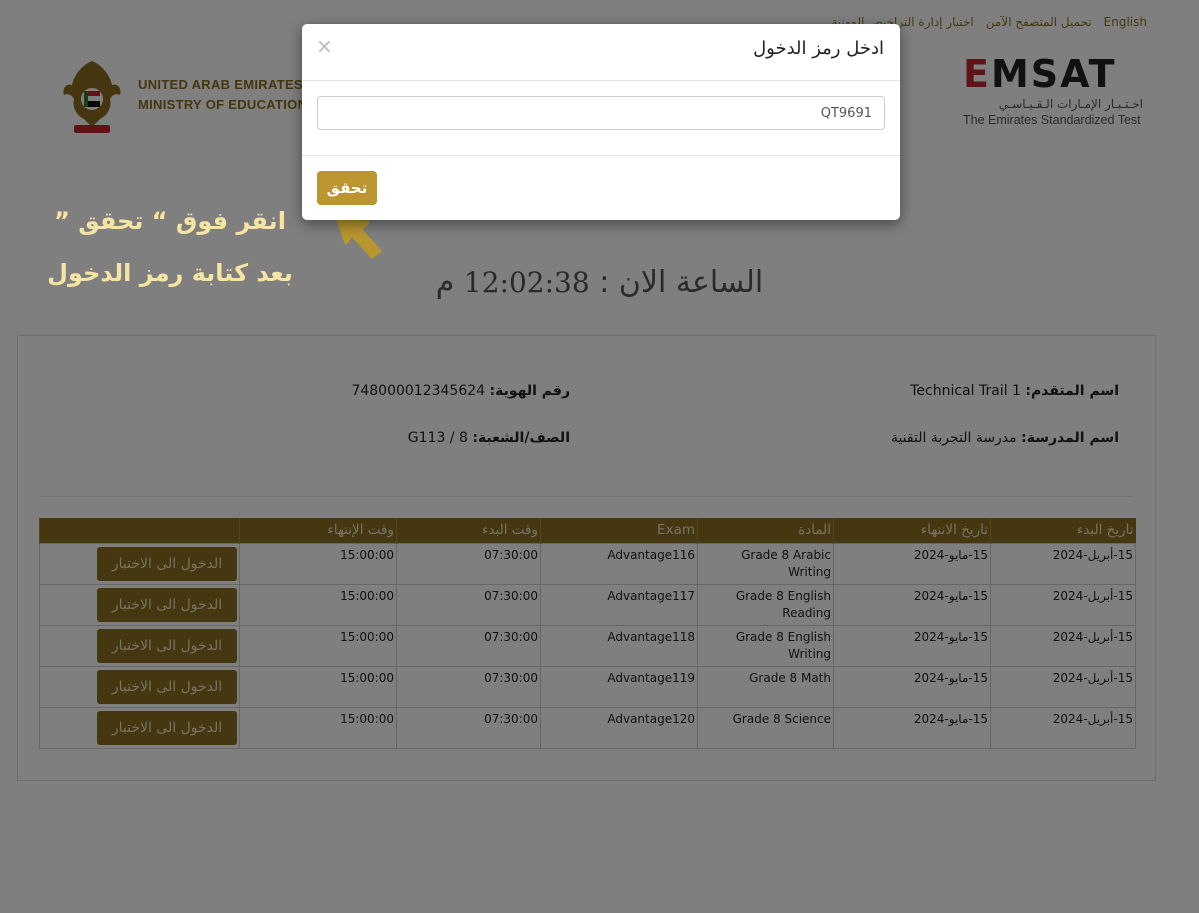  Describe the element at coordinates (818, 48) in the screenshot. I see `modal-title: ادخل رمز الدخول` at that location.